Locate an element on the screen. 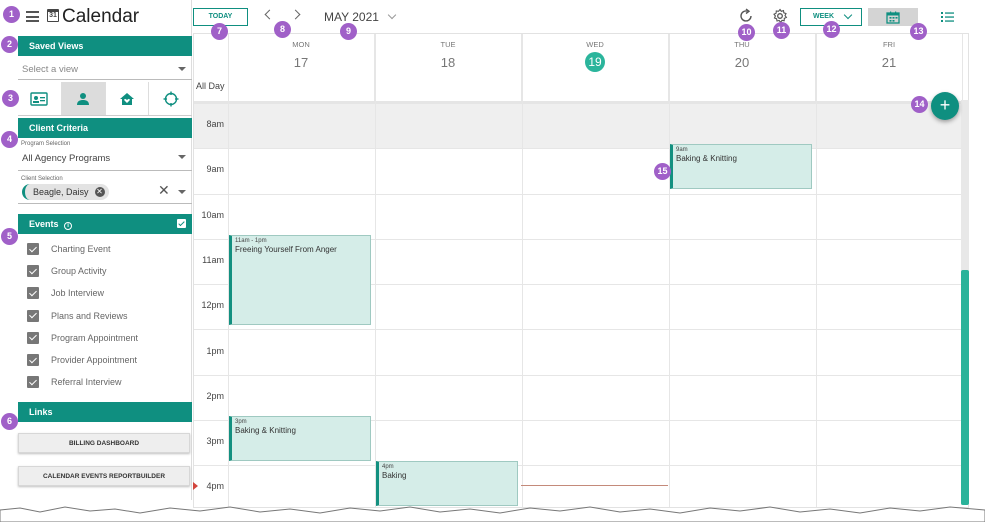 Image resolution: width=985 pixels, height=522 pixels. event-type-job-interview: Job Interview is located at coordinates (105, 293).